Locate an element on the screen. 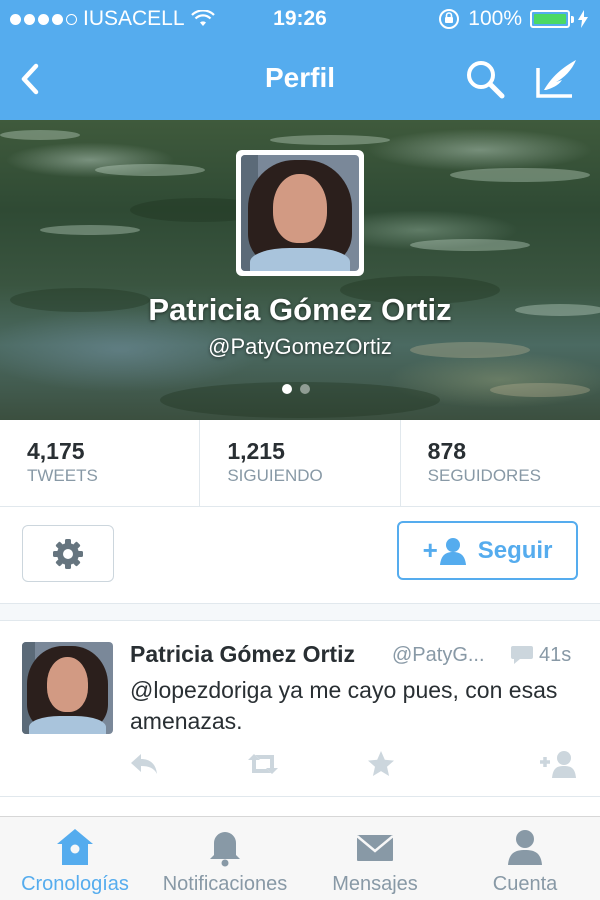  profile-actions: + Seguir is located at coordinates (300, 555).